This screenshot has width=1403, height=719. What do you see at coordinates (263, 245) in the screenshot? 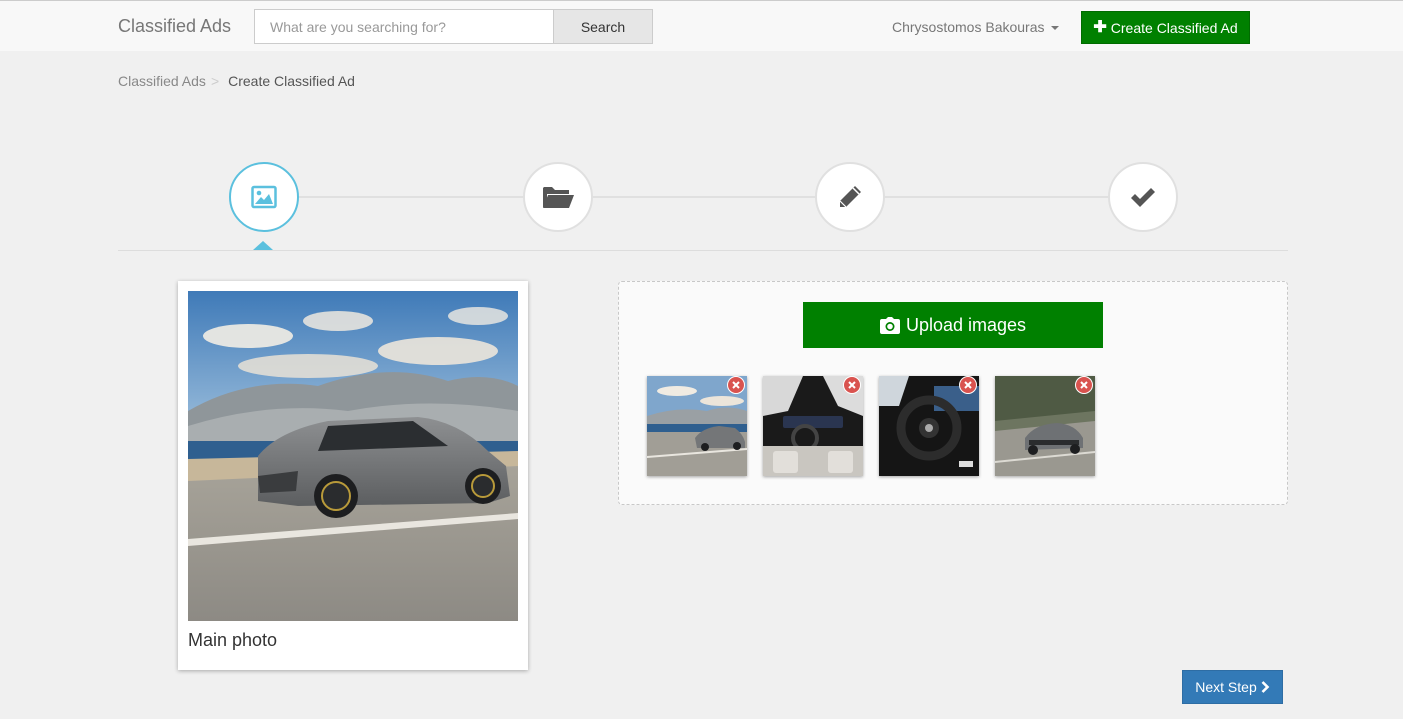
I see `active-step-pointer` at bounding box center [263, 245].